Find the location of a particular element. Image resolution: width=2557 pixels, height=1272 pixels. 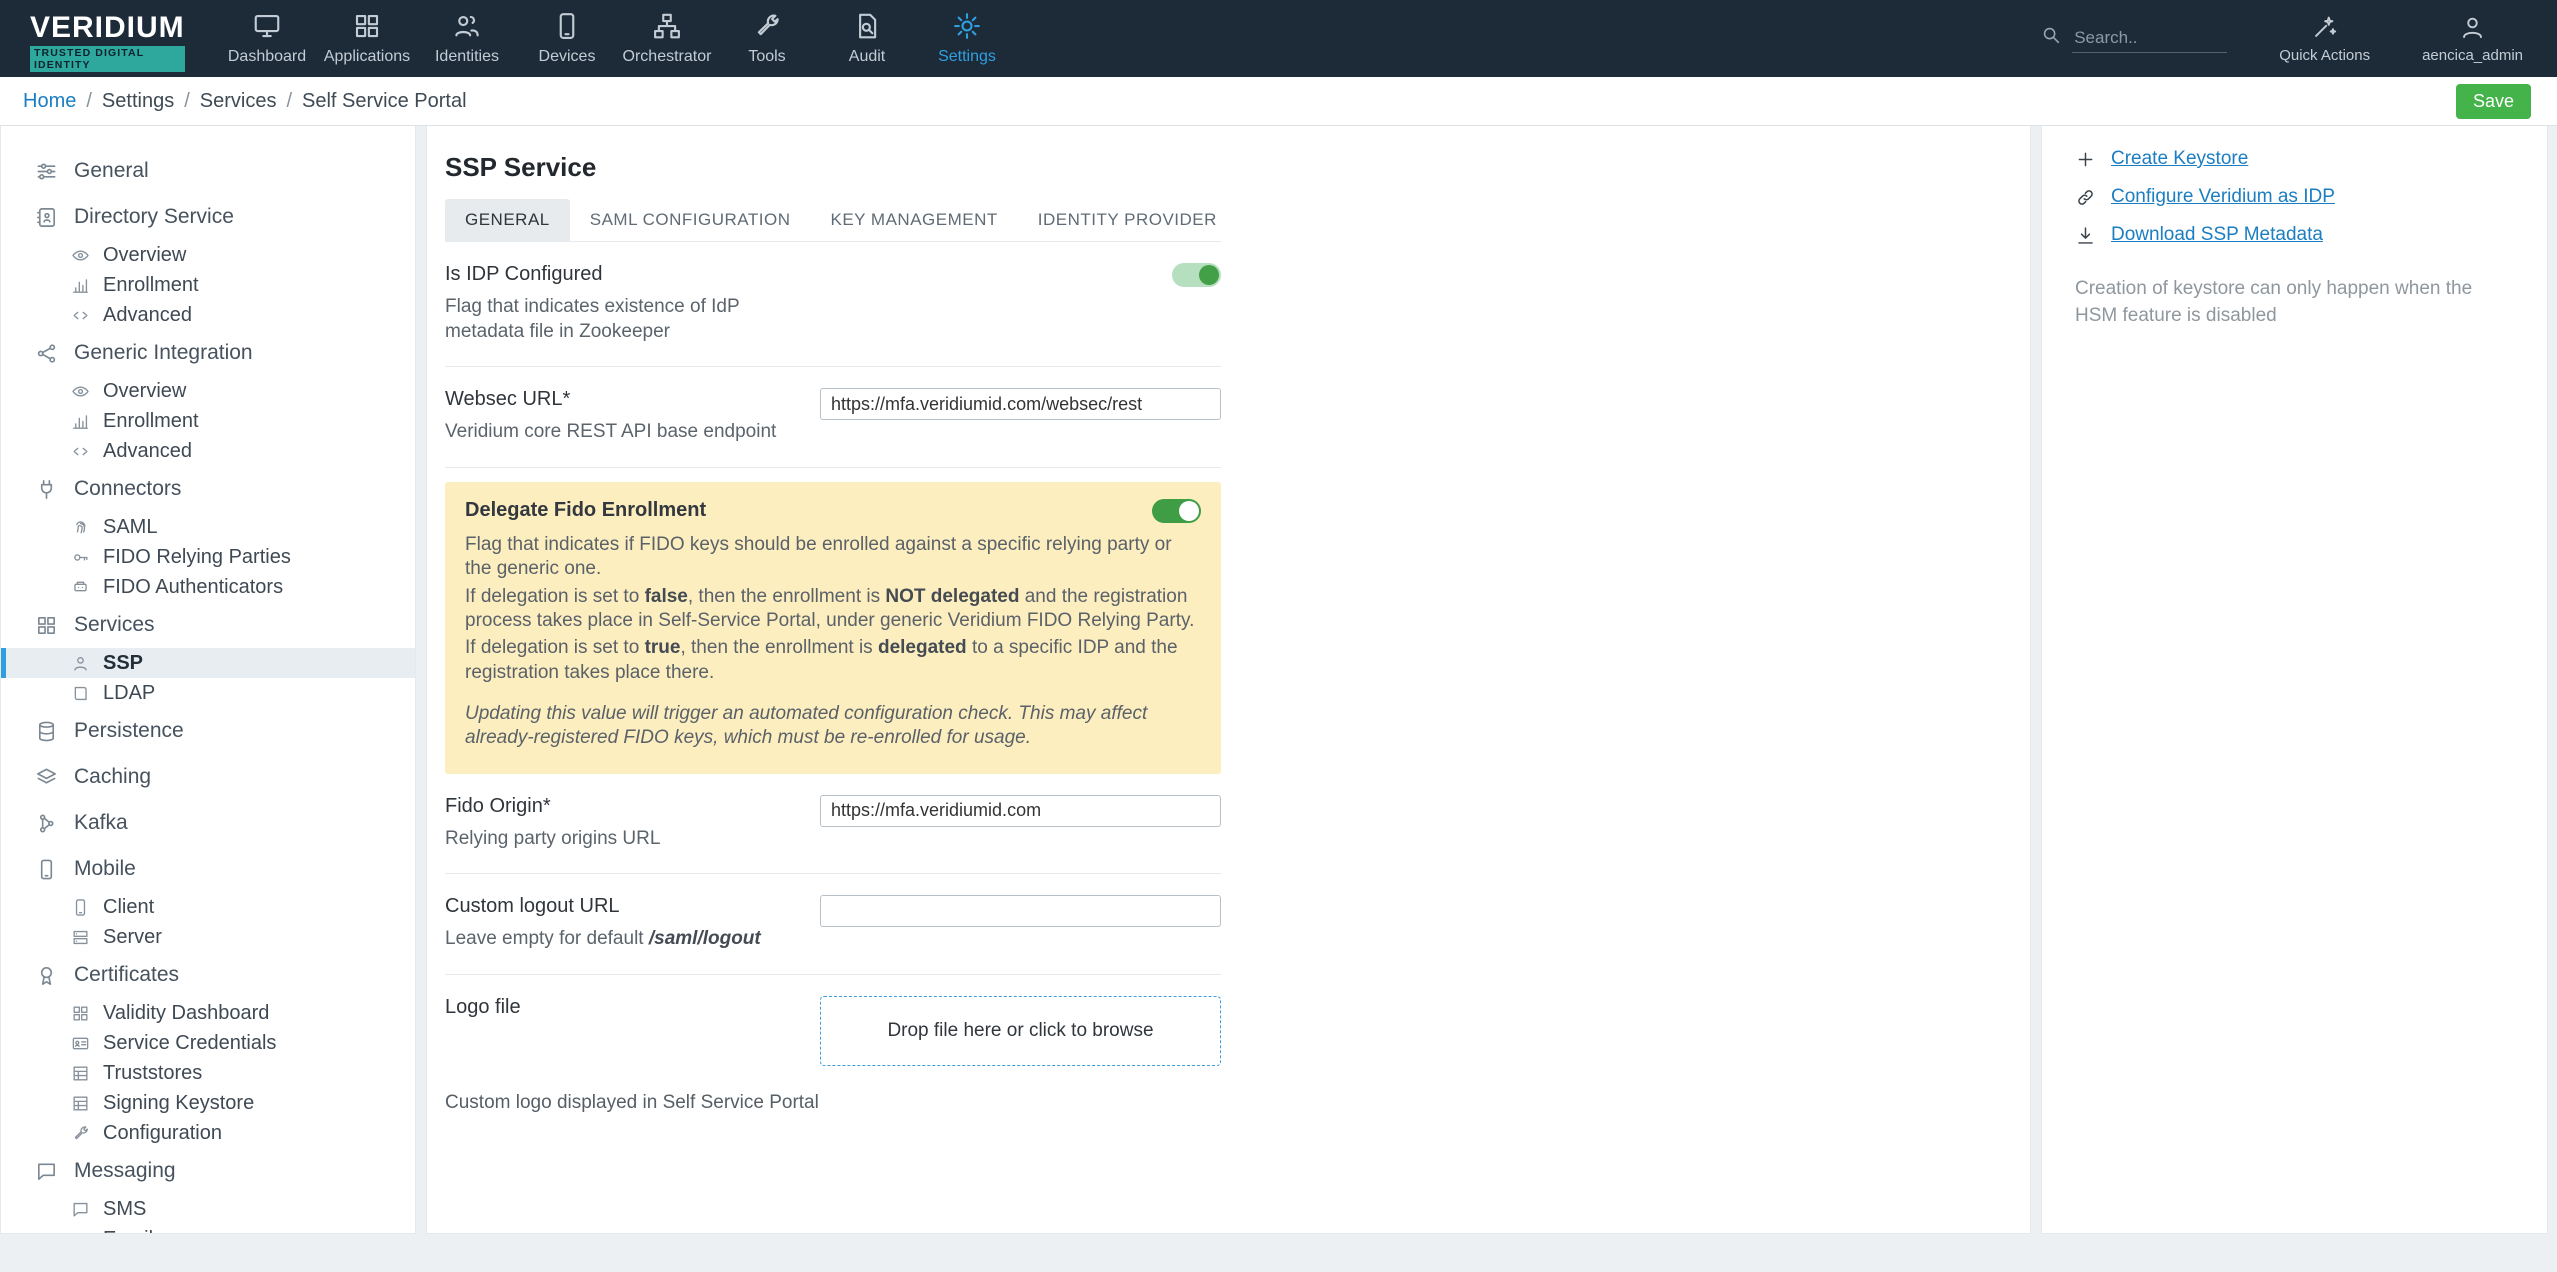

sidebar-item-service-credentials: Service Credentials is located at coordinates (208, 1043).